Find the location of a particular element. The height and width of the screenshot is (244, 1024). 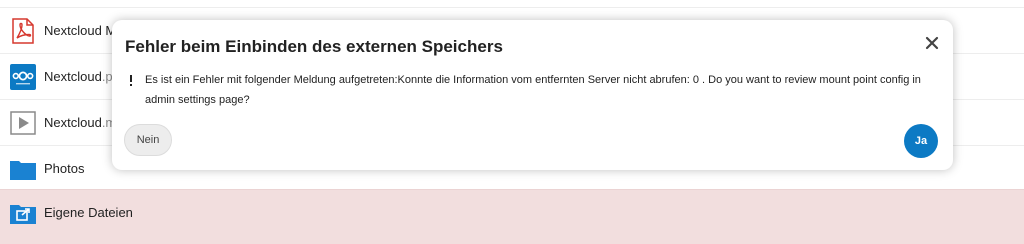

file-basename: Eigene Dateien is located at coordinates (88, 212).